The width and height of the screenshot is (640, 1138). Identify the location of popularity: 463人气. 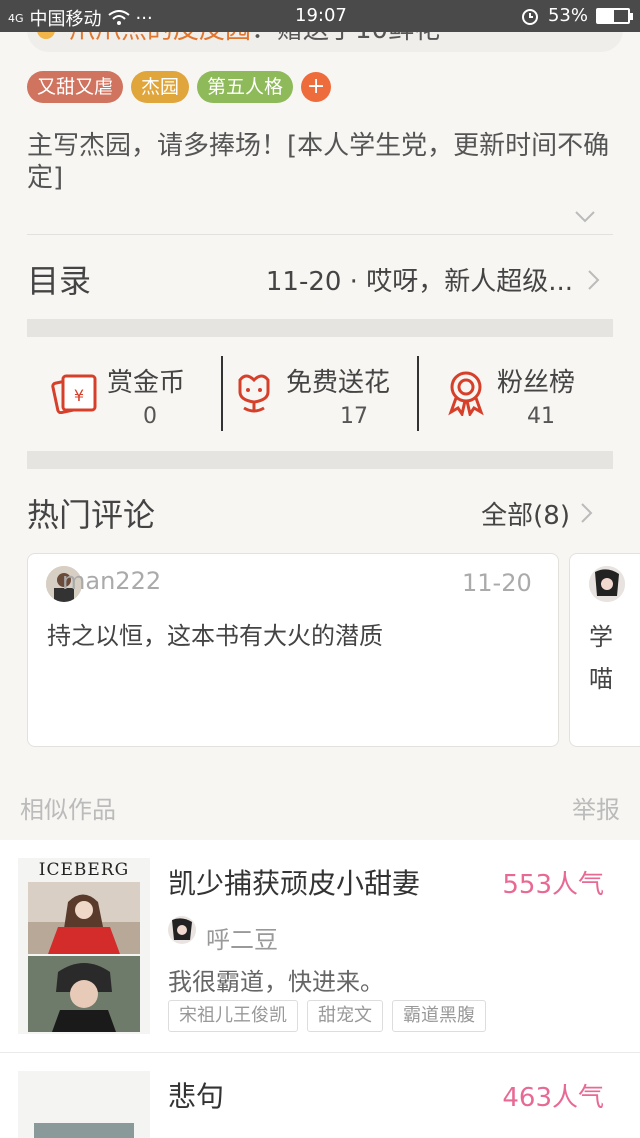
(553, 1098).